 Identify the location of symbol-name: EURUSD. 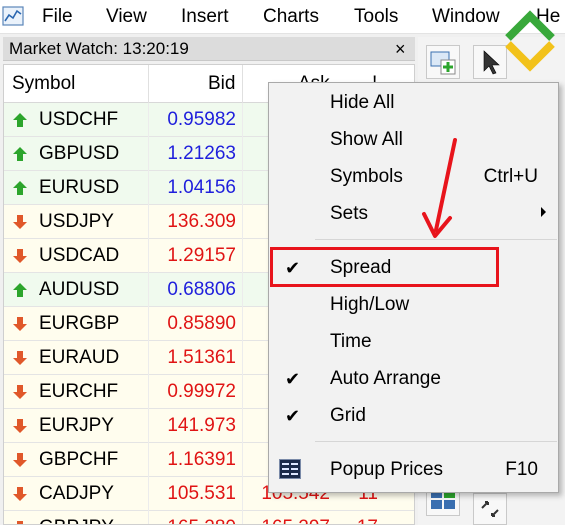
(79, 187).